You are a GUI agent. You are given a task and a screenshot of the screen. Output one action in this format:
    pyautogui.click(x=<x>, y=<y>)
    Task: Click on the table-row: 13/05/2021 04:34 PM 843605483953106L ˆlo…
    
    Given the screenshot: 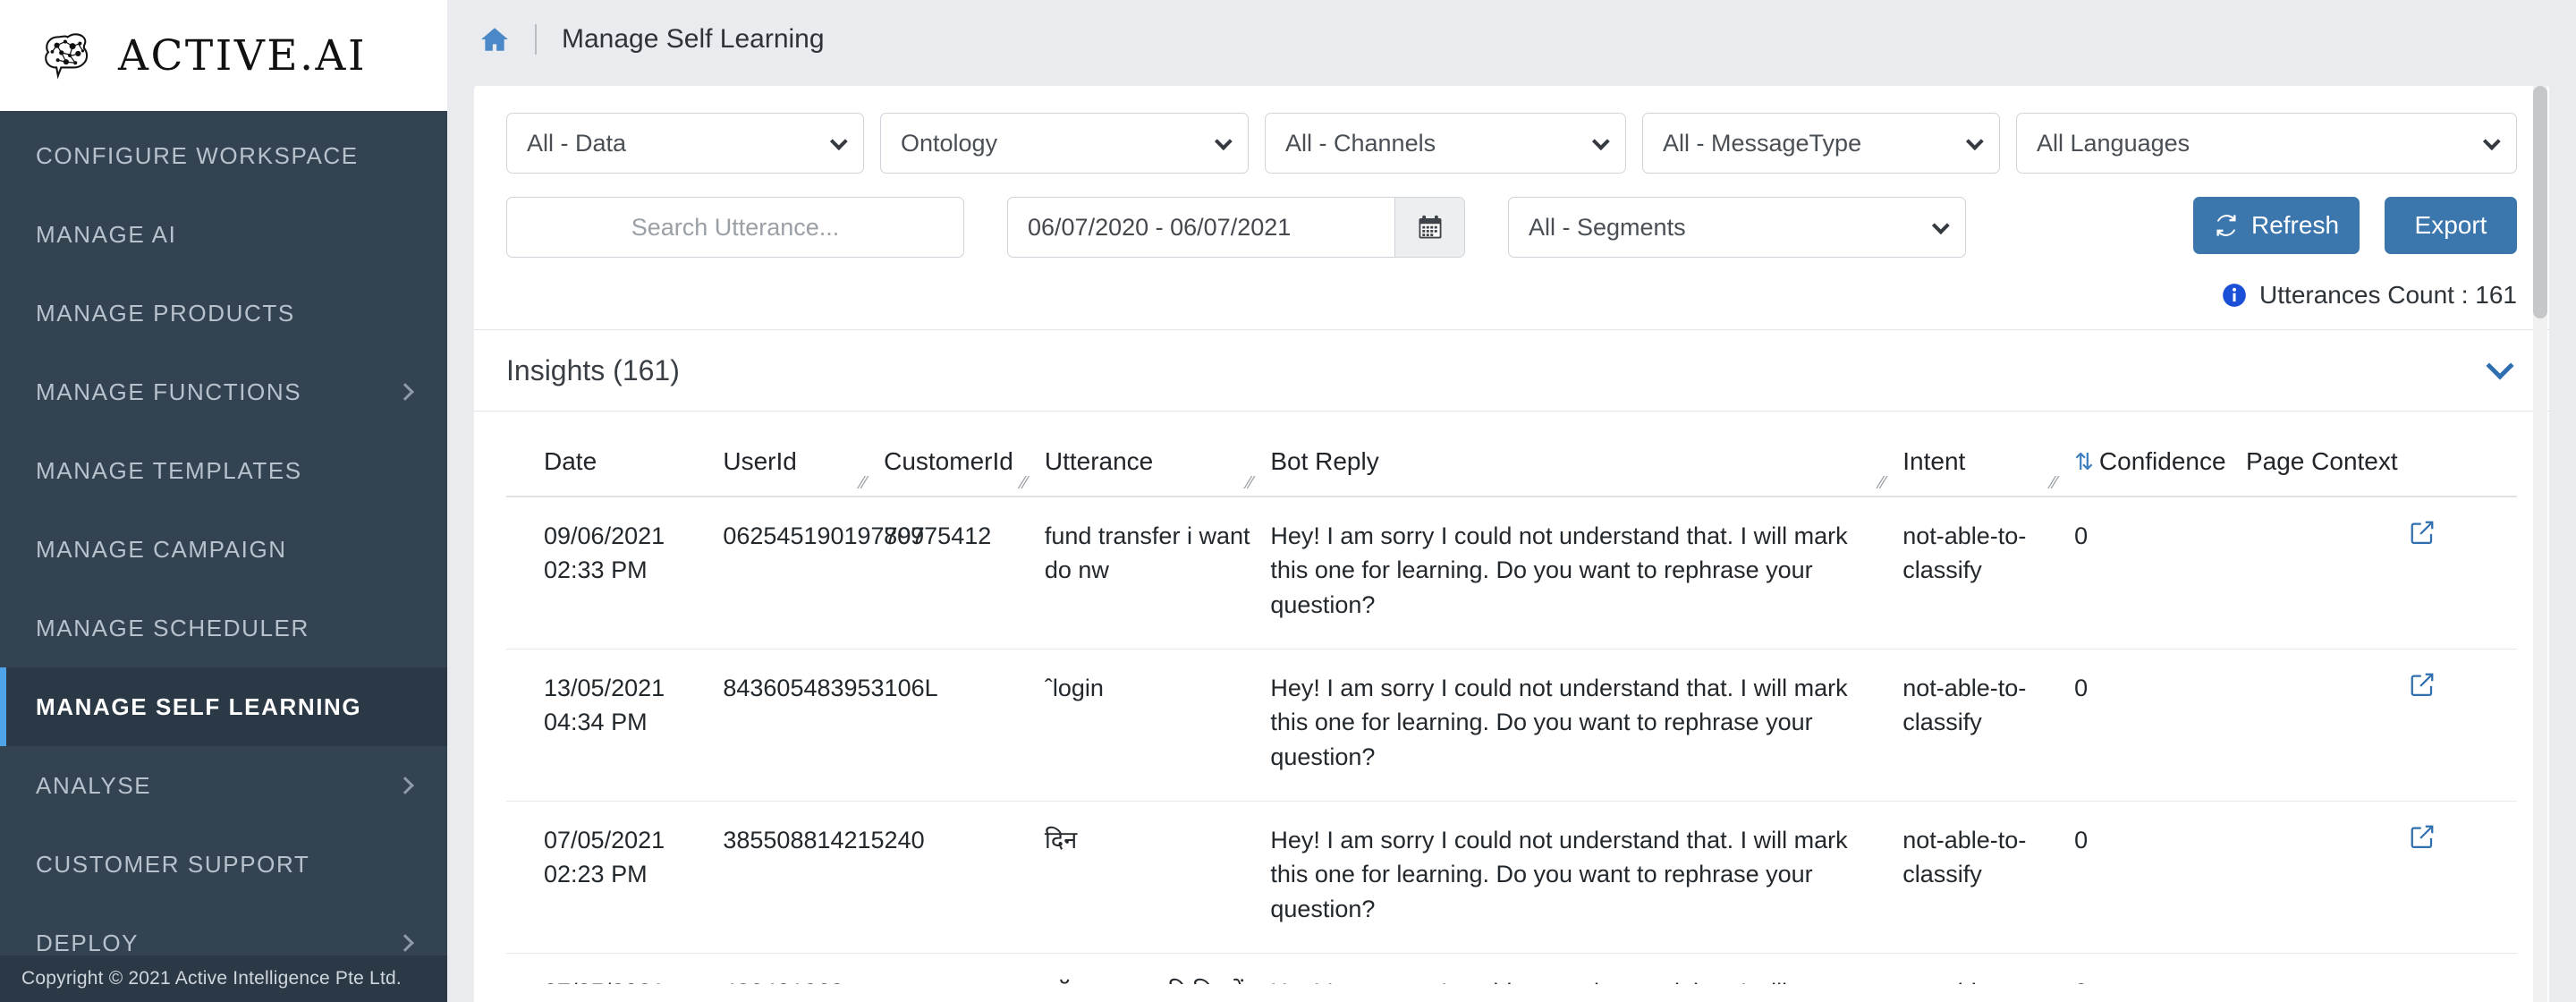 What is the action you would take?
    pyautogui.click(x=1511, y=725)
    